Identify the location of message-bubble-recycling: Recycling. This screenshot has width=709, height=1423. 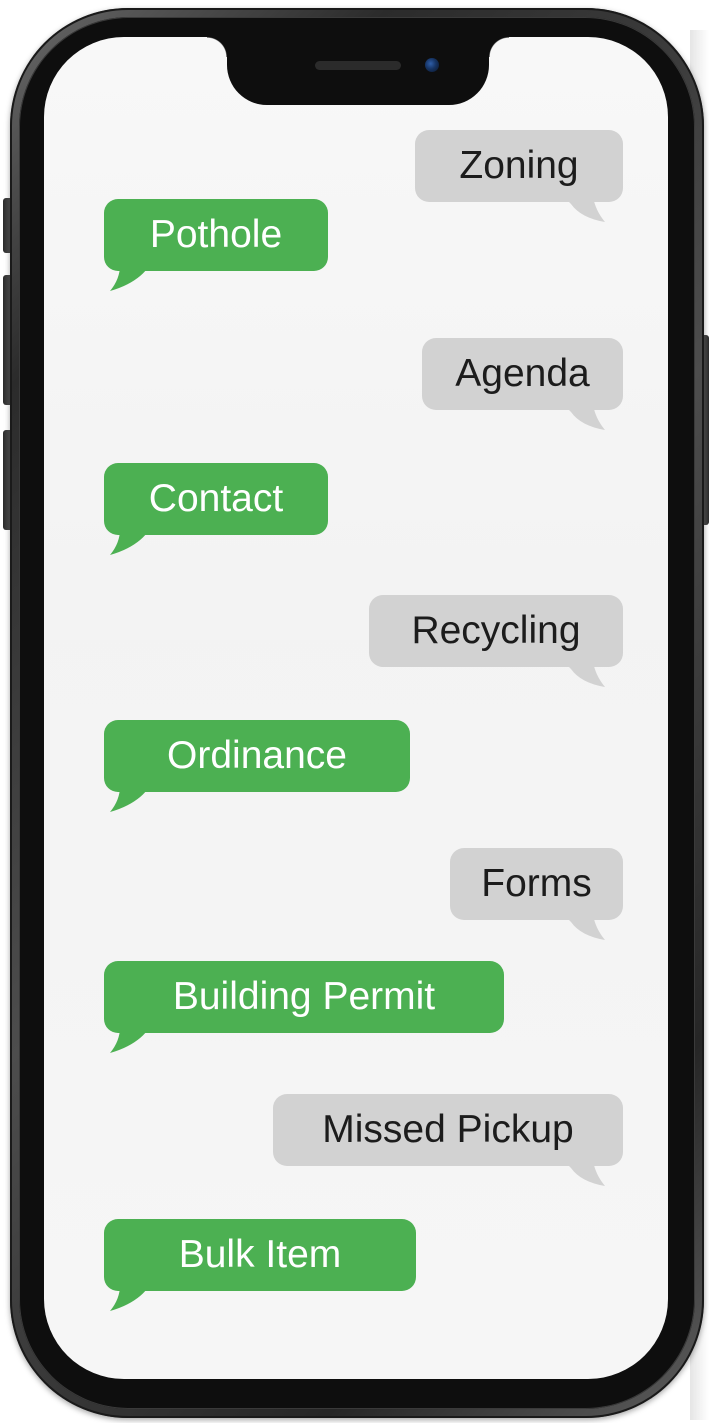
(496, 641).